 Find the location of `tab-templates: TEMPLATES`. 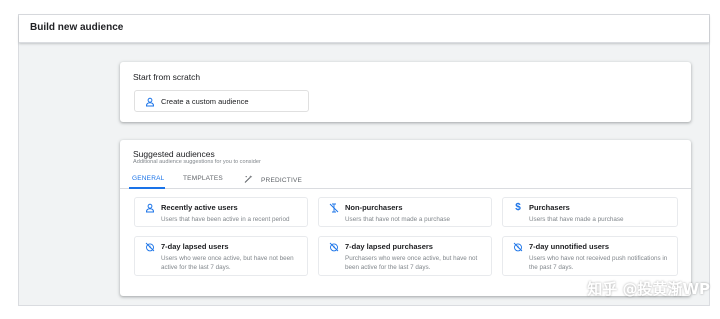

tab-templates: TEMPLATES is located at coordinates (203, 178).